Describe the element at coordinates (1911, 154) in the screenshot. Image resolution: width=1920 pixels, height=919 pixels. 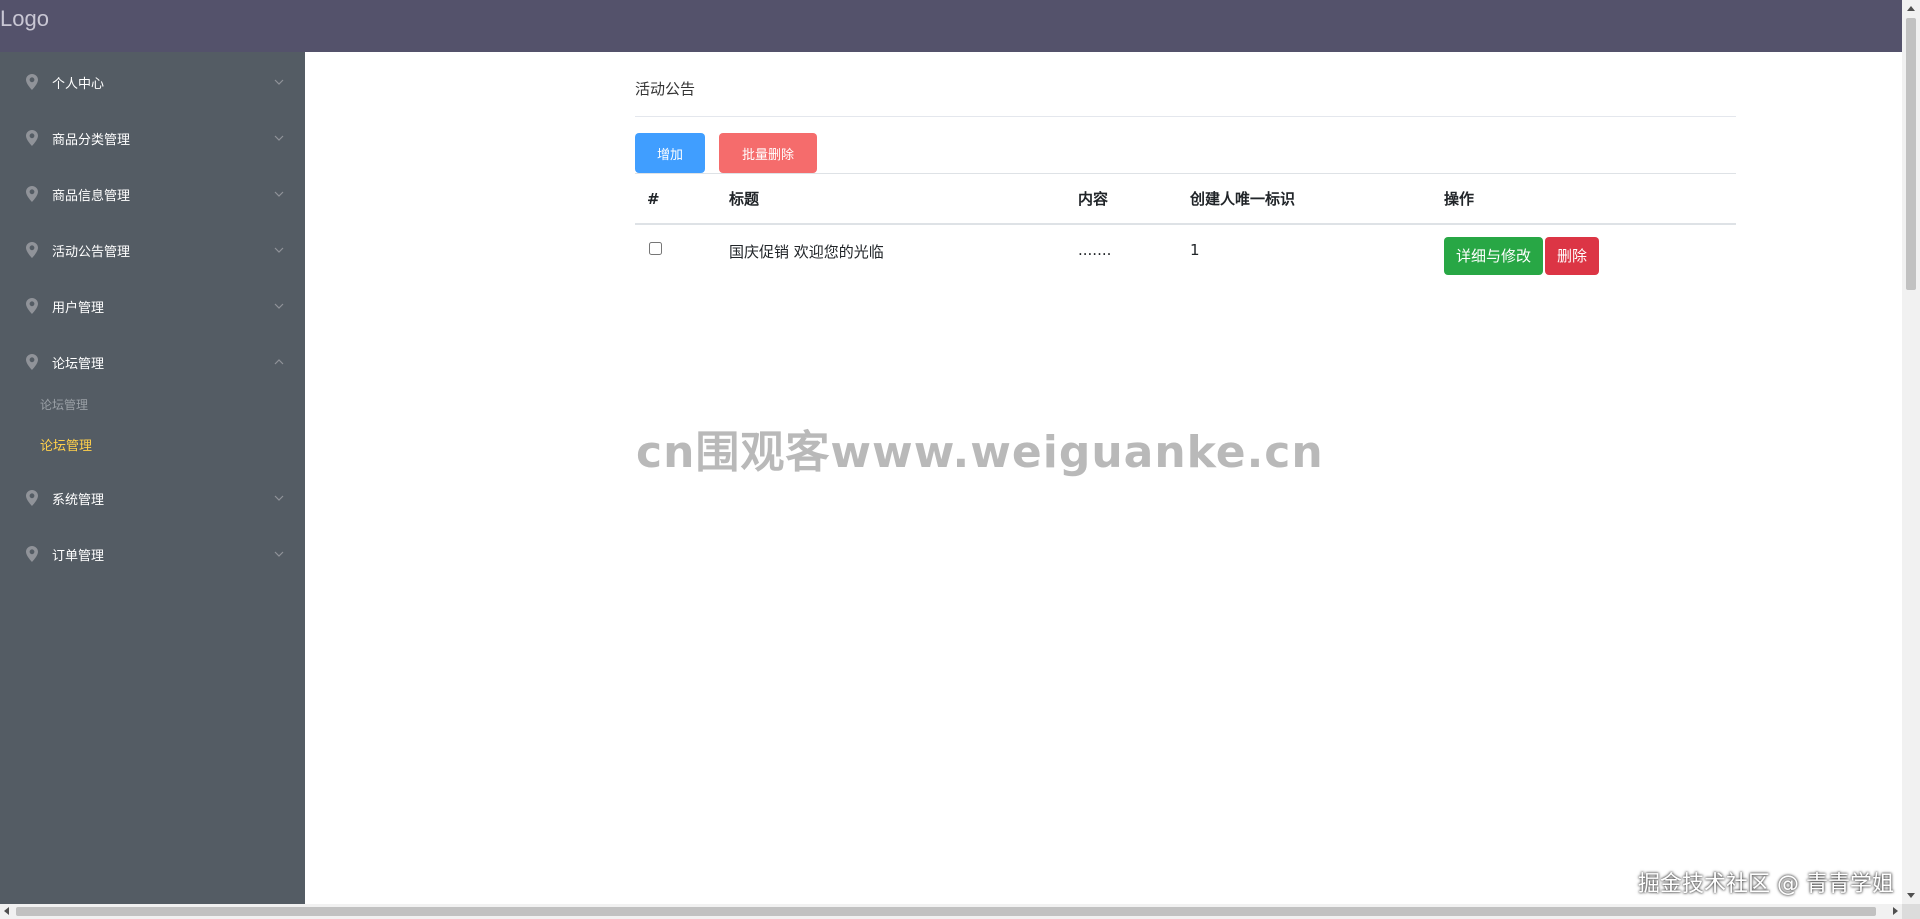
I see `vertical-scroll-thumb` at that location.